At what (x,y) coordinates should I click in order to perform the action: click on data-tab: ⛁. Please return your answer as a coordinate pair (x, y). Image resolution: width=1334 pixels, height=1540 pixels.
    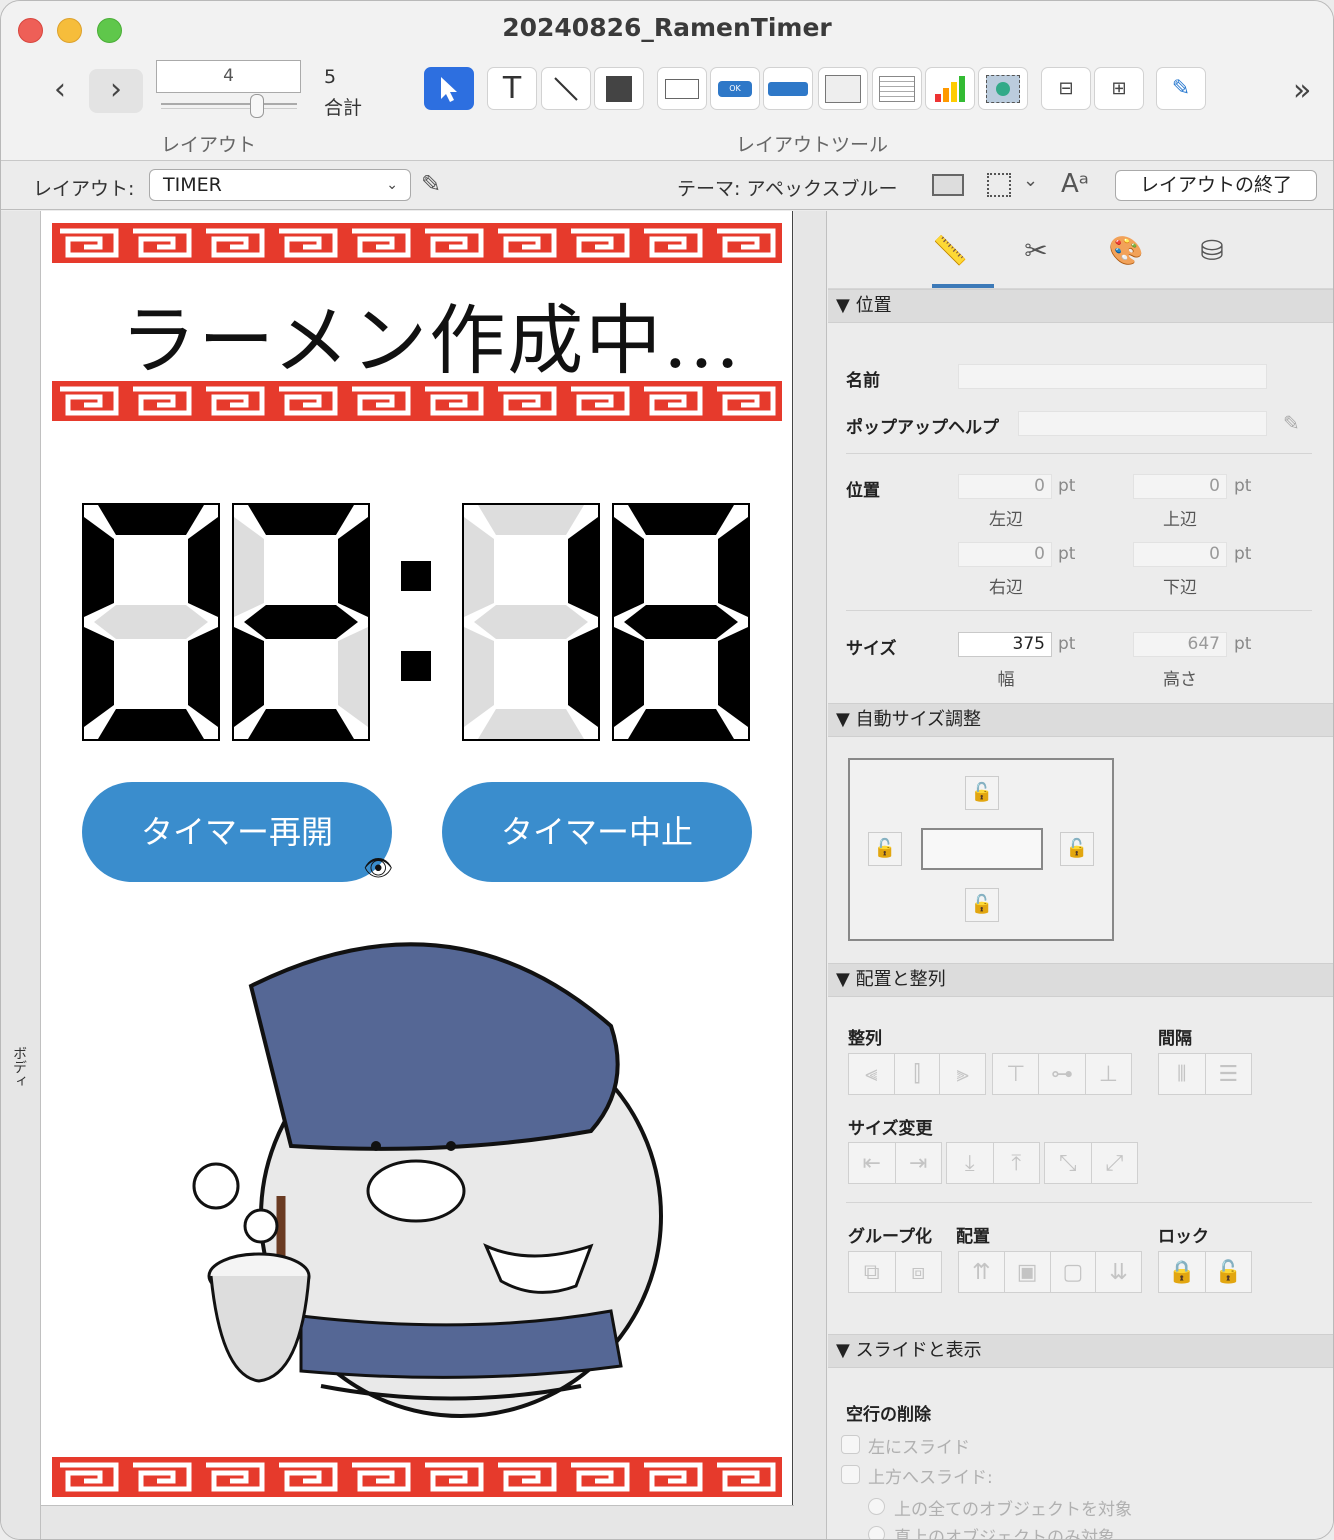
    Looking at the image, I should click on (1212, 251).